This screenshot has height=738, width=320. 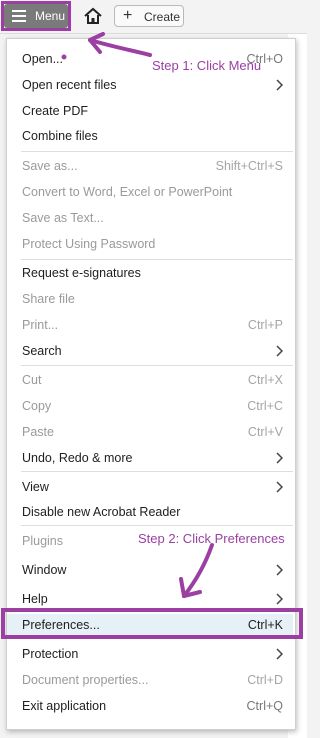 I want to click on create-button-label: Create, so click(x=162, y=17).